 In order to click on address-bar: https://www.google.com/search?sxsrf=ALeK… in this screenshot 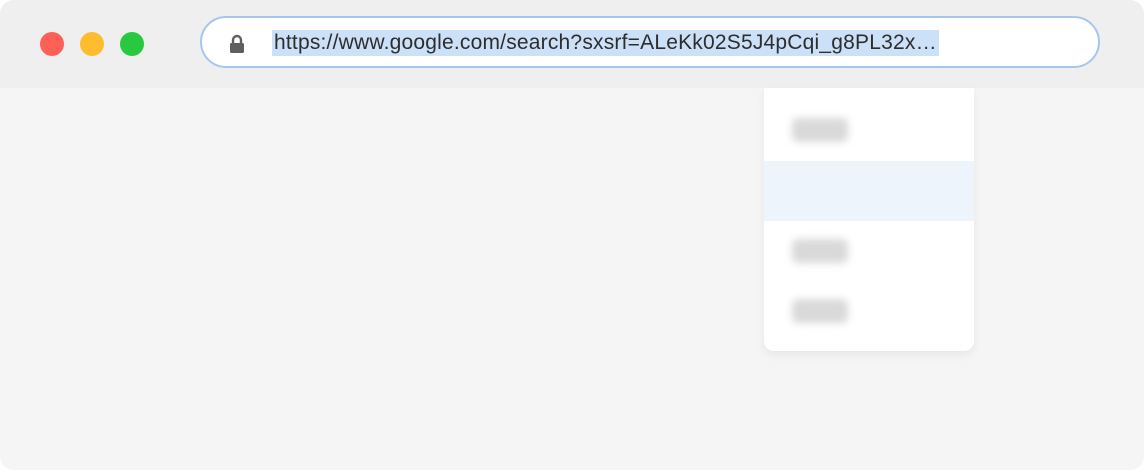, I will do `click(650, 42)`.